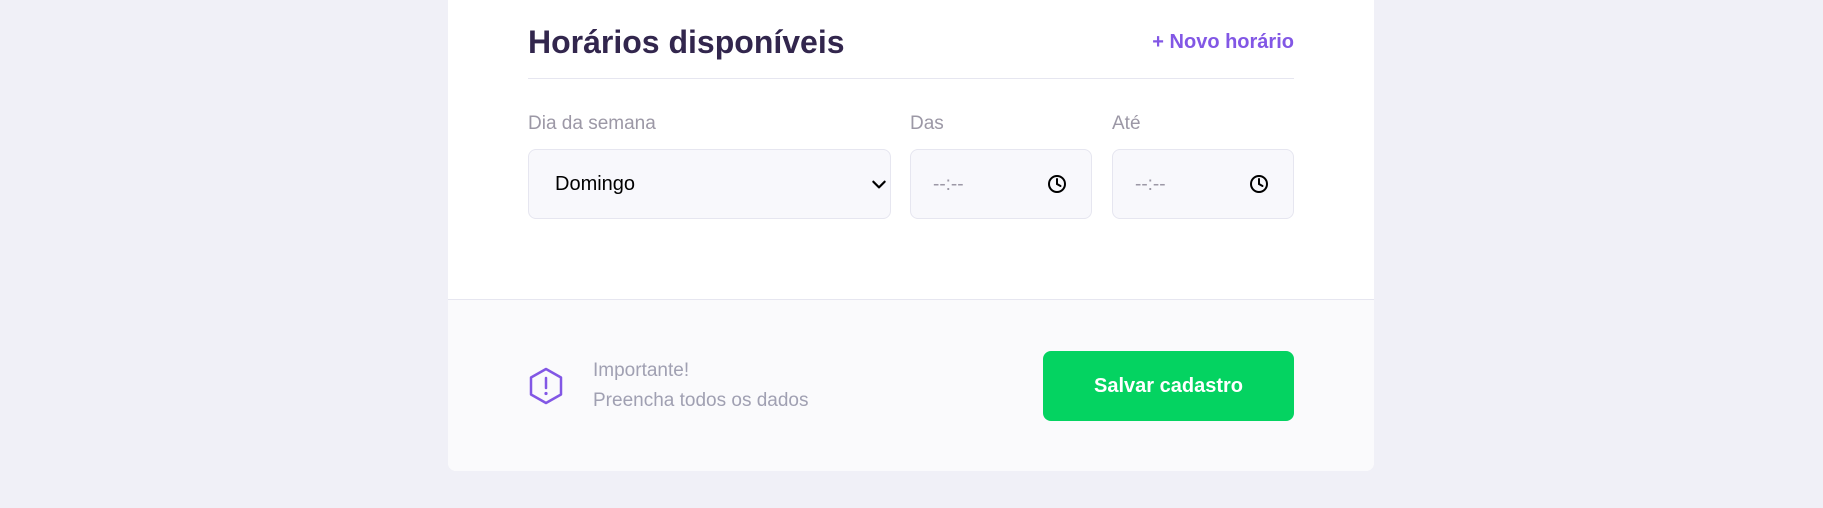 Image resolution: width=1823 pixels, height=508 pixels. I want to click on from-time-input: --:--, so click(1001, 184).